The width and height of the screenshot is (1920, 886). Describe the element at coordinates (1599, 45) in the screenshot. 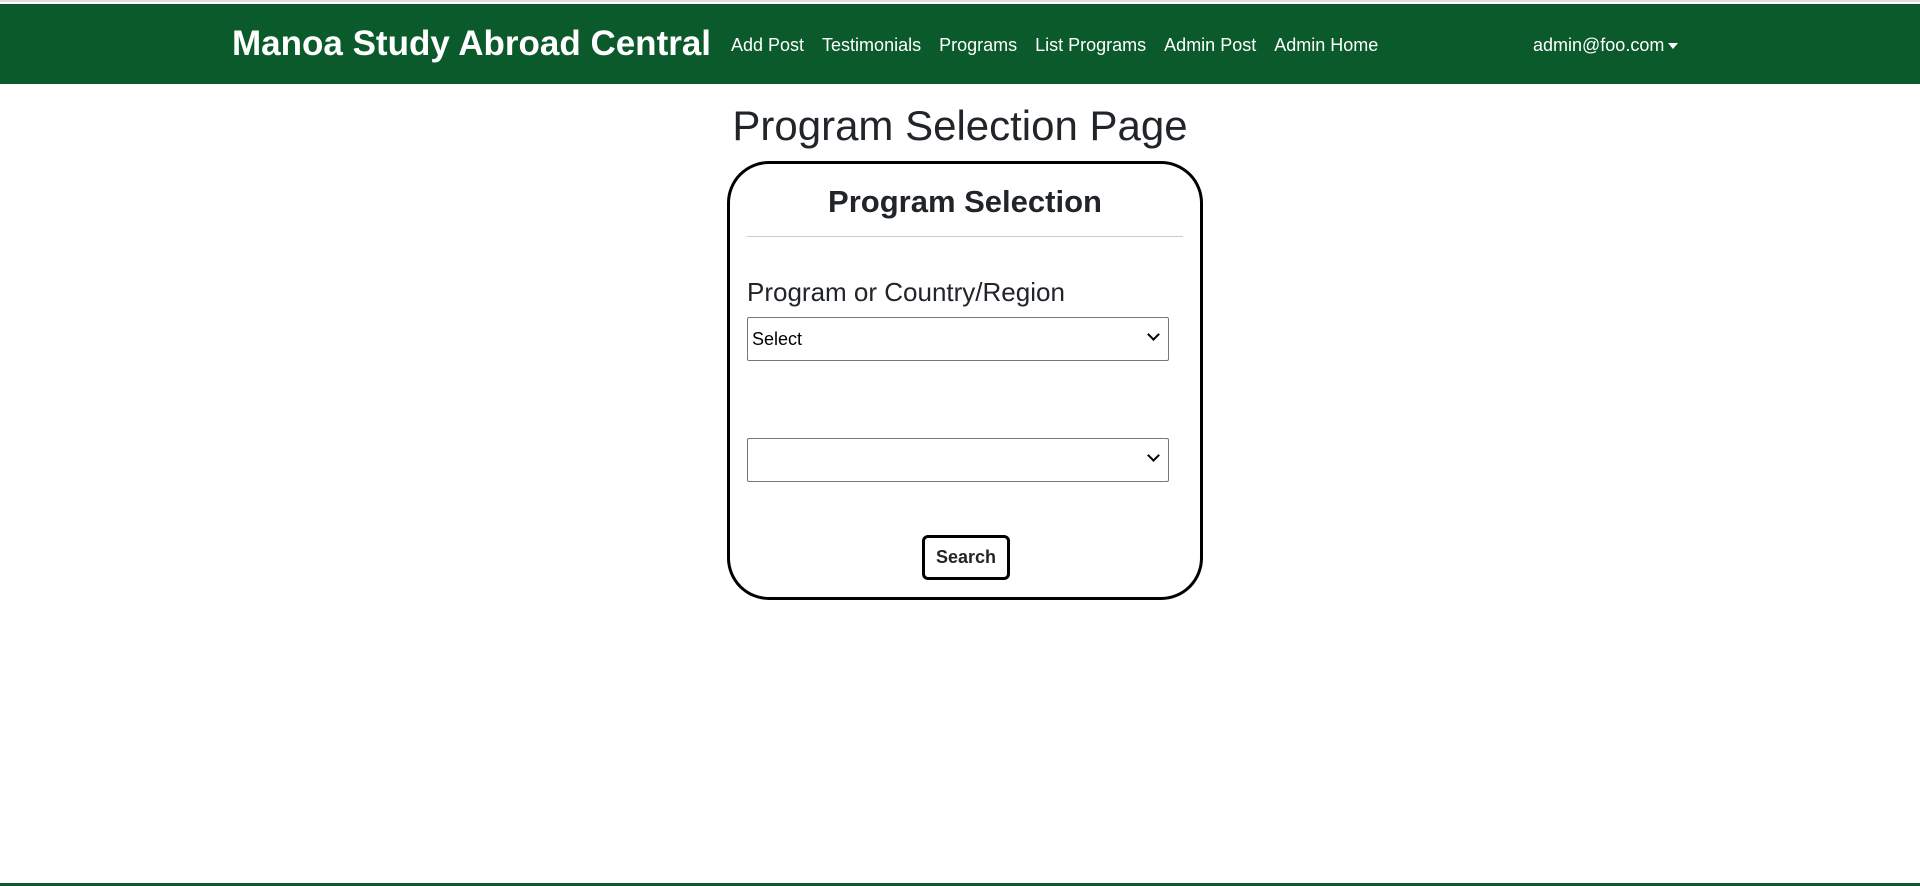

I see `user-email: admin@foo.com` at that location.